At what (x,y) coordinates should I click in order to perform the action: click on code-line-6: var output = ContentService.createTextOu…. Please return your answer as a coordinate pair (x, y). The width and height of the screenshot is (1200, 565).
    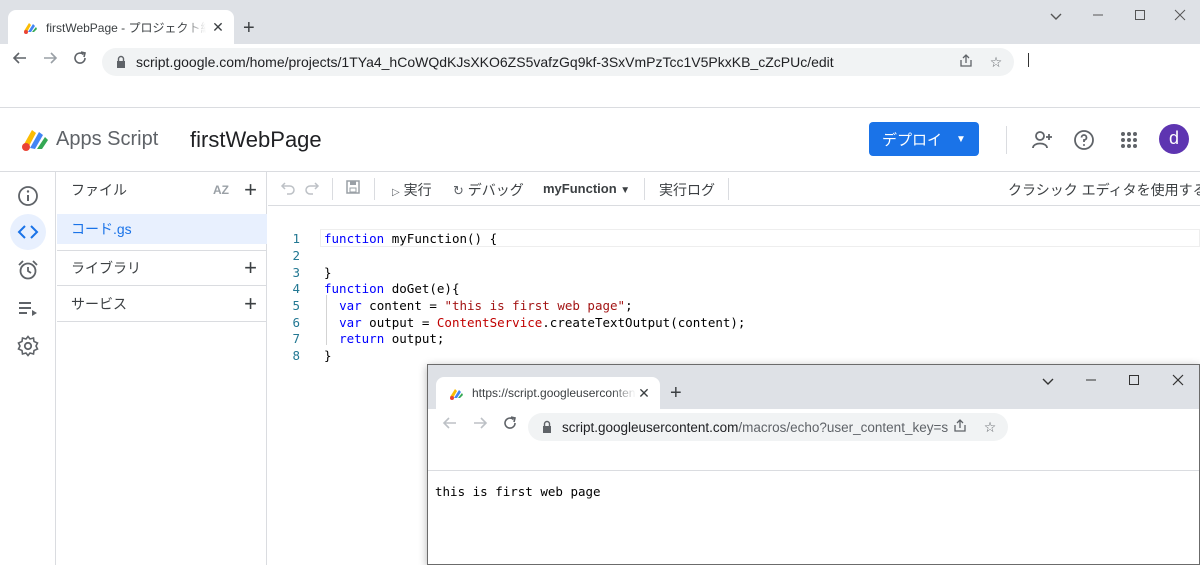
    Looking at the image, I should click on (542, 322).